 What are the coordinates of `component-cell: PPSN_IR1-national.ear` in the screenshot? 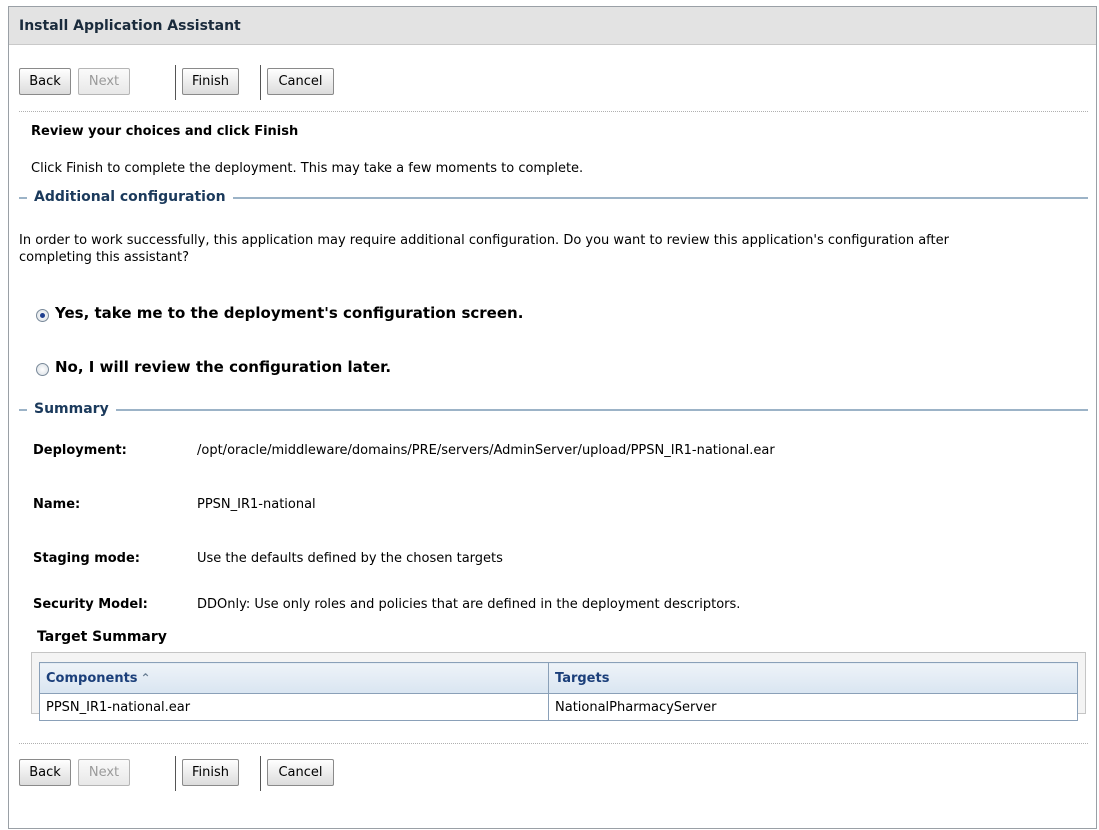 It's located at (294, 707).